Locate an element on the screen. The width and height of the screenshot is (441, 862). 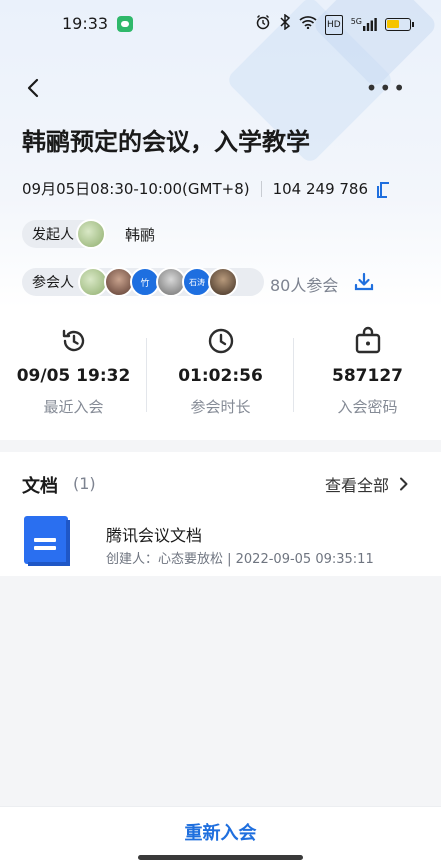
download-icon is located at coordinates (364, 282).